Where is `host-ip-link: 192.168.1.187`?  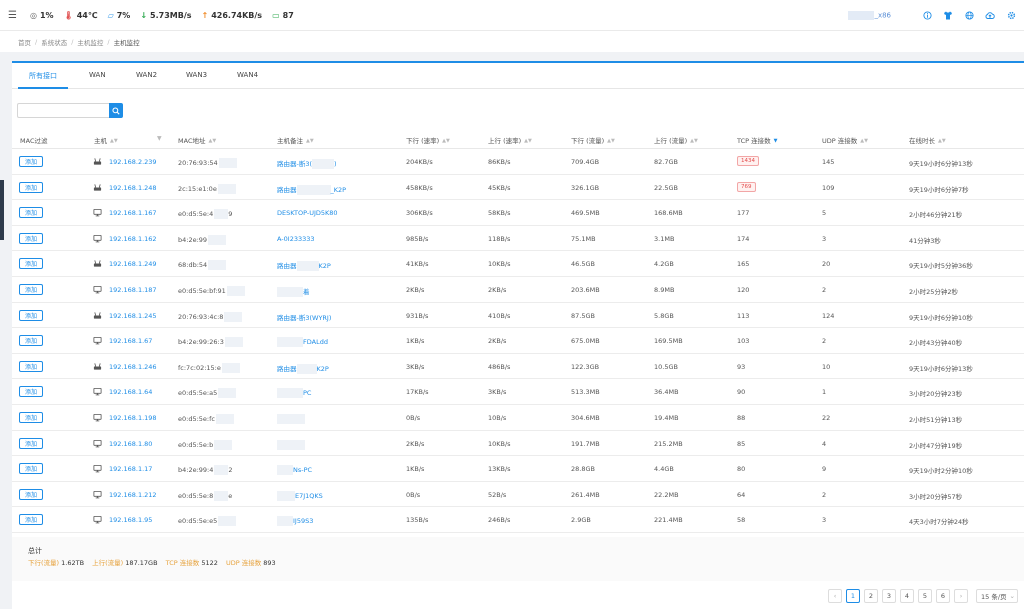
host-ip-link: 192.168.1.187 is located at coordinates (133, 290).